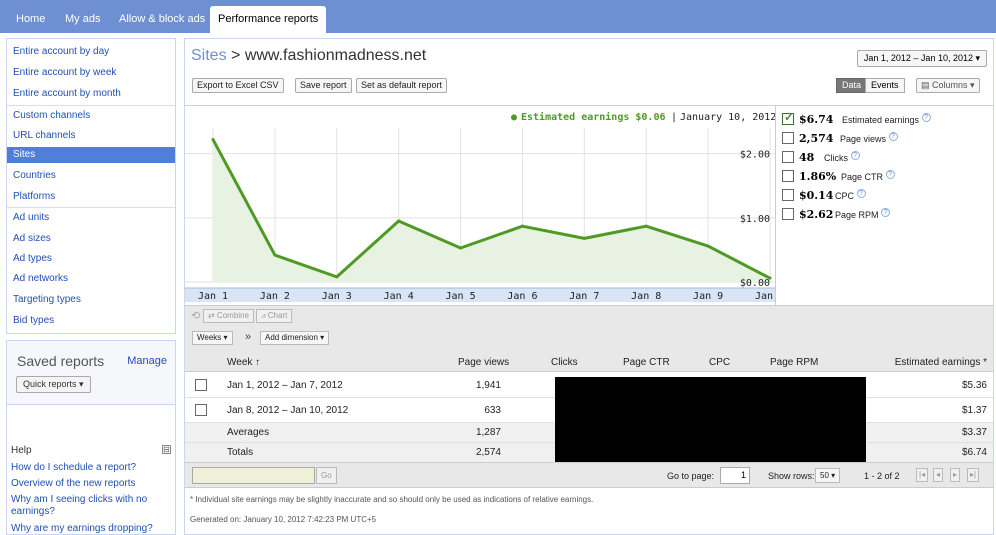  What do you see at coordinates (816, 214) in the screenshot?
I see `metric-value: $2.62` at bounding box center [816, 214].